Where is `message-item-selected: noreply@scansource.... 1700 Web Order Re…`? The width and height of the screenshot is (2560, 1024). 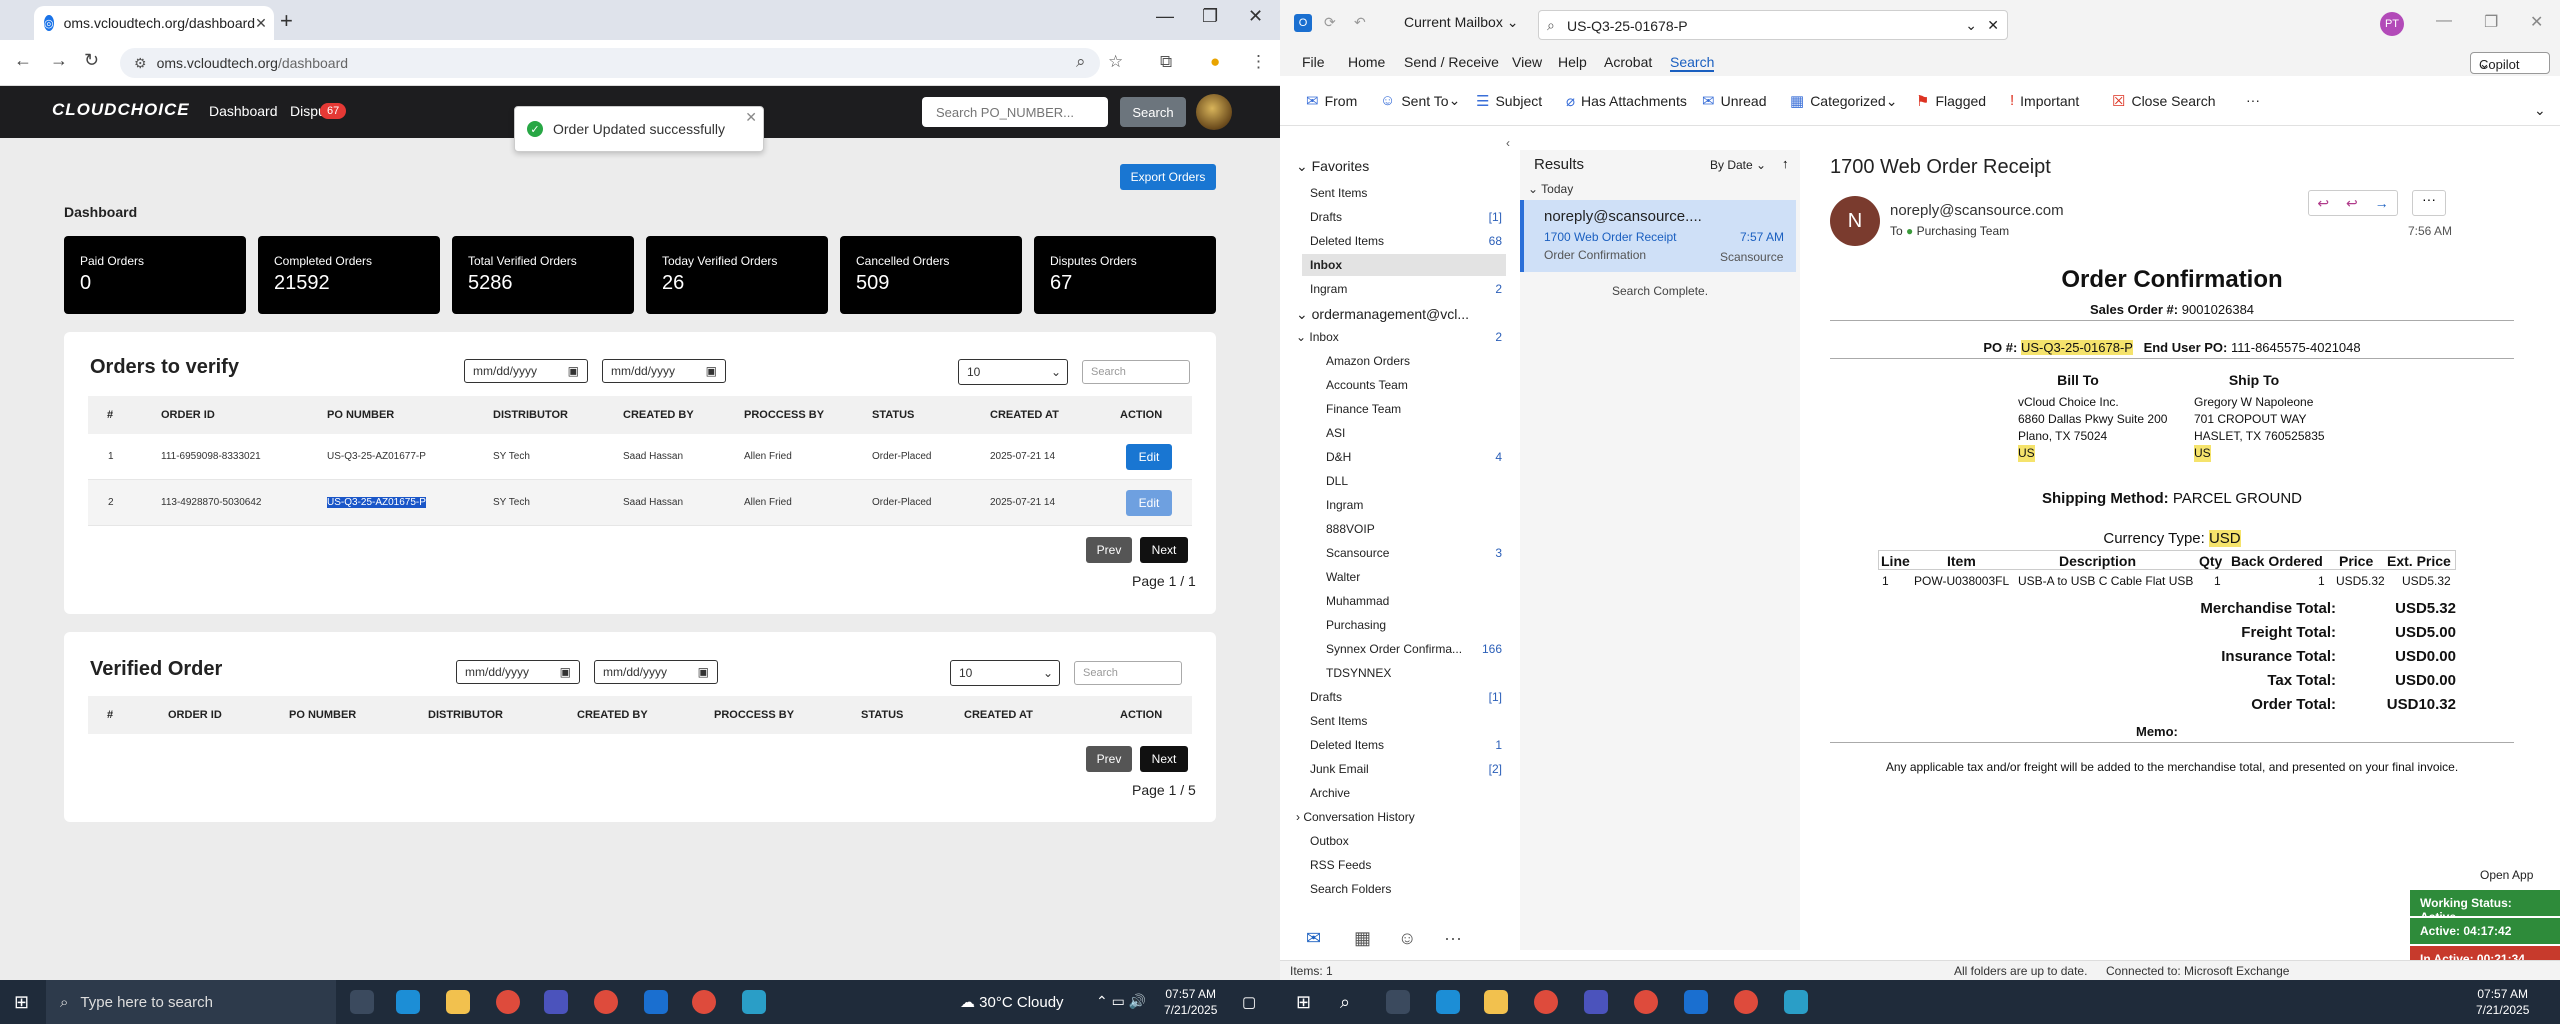 message-item-selected: noreply@scansource.... 1700 Web Order Re… is located at coordinates (1658, 236).